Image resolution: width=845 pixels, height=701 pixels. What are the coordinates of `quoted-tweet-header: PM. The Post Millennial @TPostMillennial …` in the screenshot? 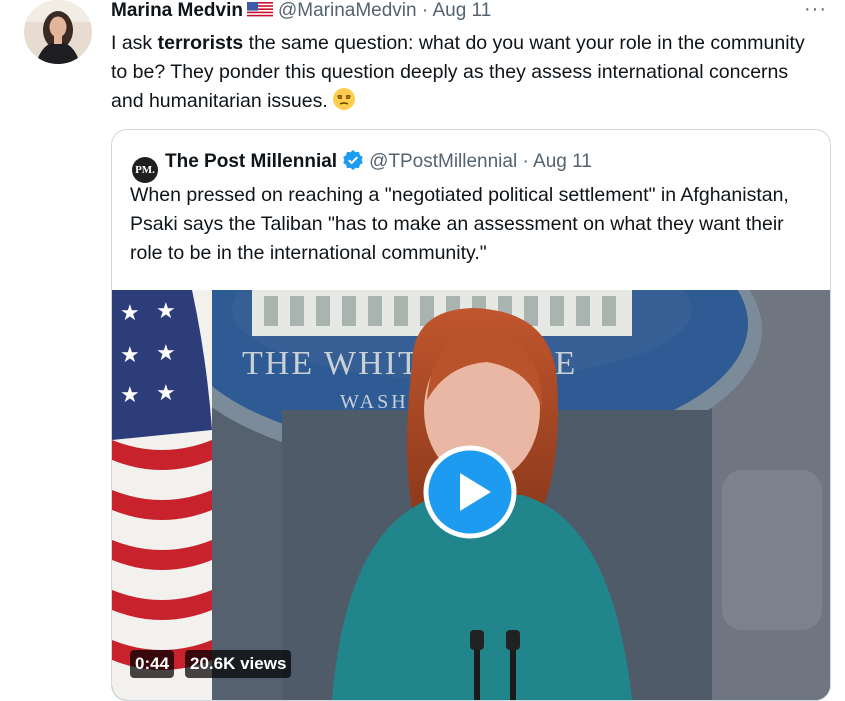 It's located at (362, 166).